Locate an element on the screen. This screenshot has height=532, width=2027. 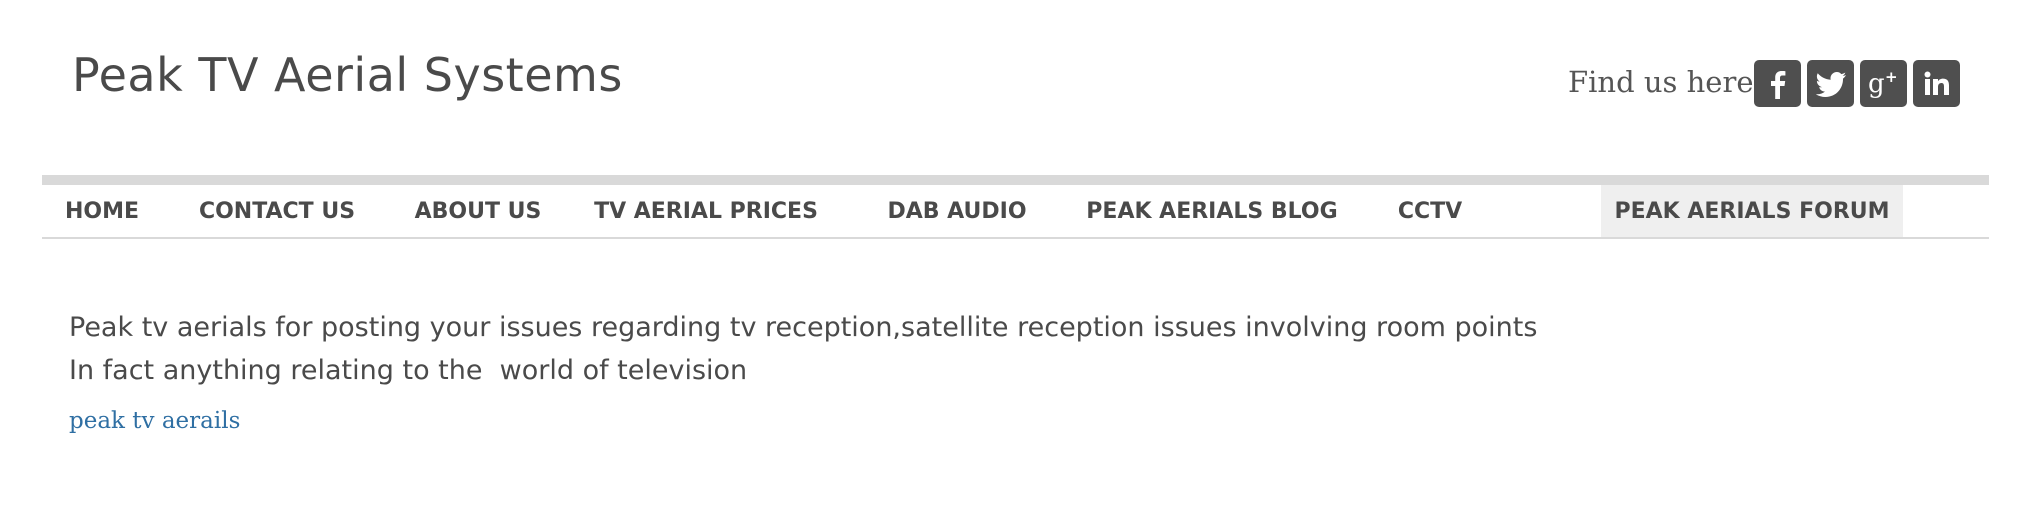
nav-tv-aerial-prices: TV AERIAL PRICES is located at coordinates (706, 211).